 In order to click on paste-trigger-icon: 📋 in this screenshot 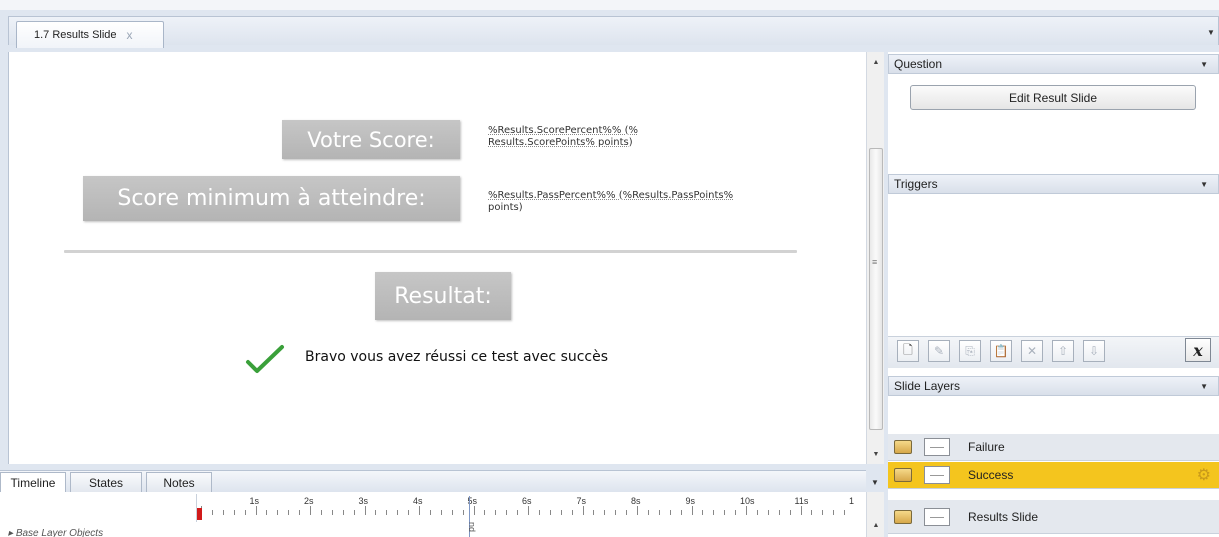, I will do `click(1001, 351)`.